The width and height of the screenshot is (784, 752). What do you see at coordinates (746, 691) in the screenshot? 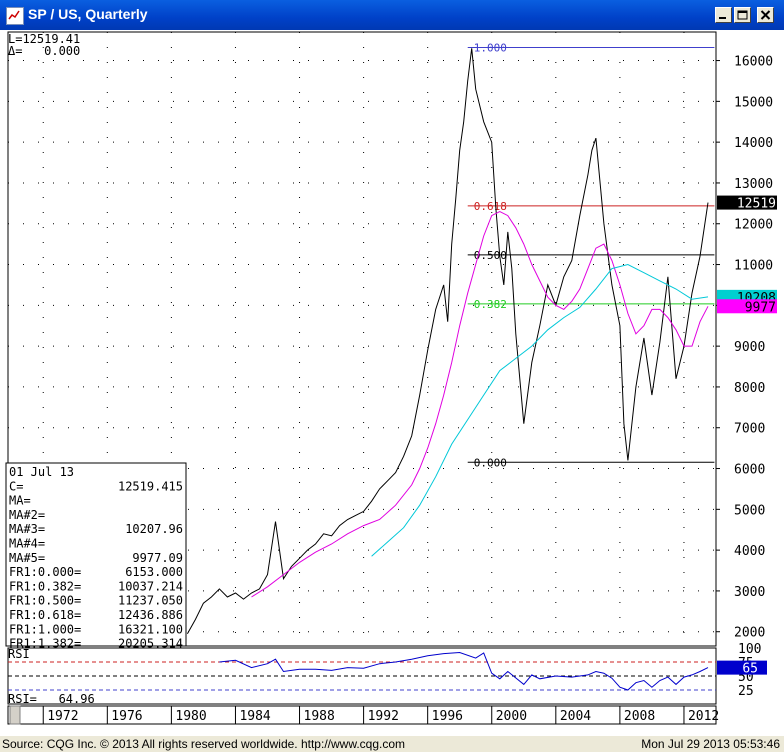
I see `rsi-tick-label: 25` at bounding box center [746, 691].